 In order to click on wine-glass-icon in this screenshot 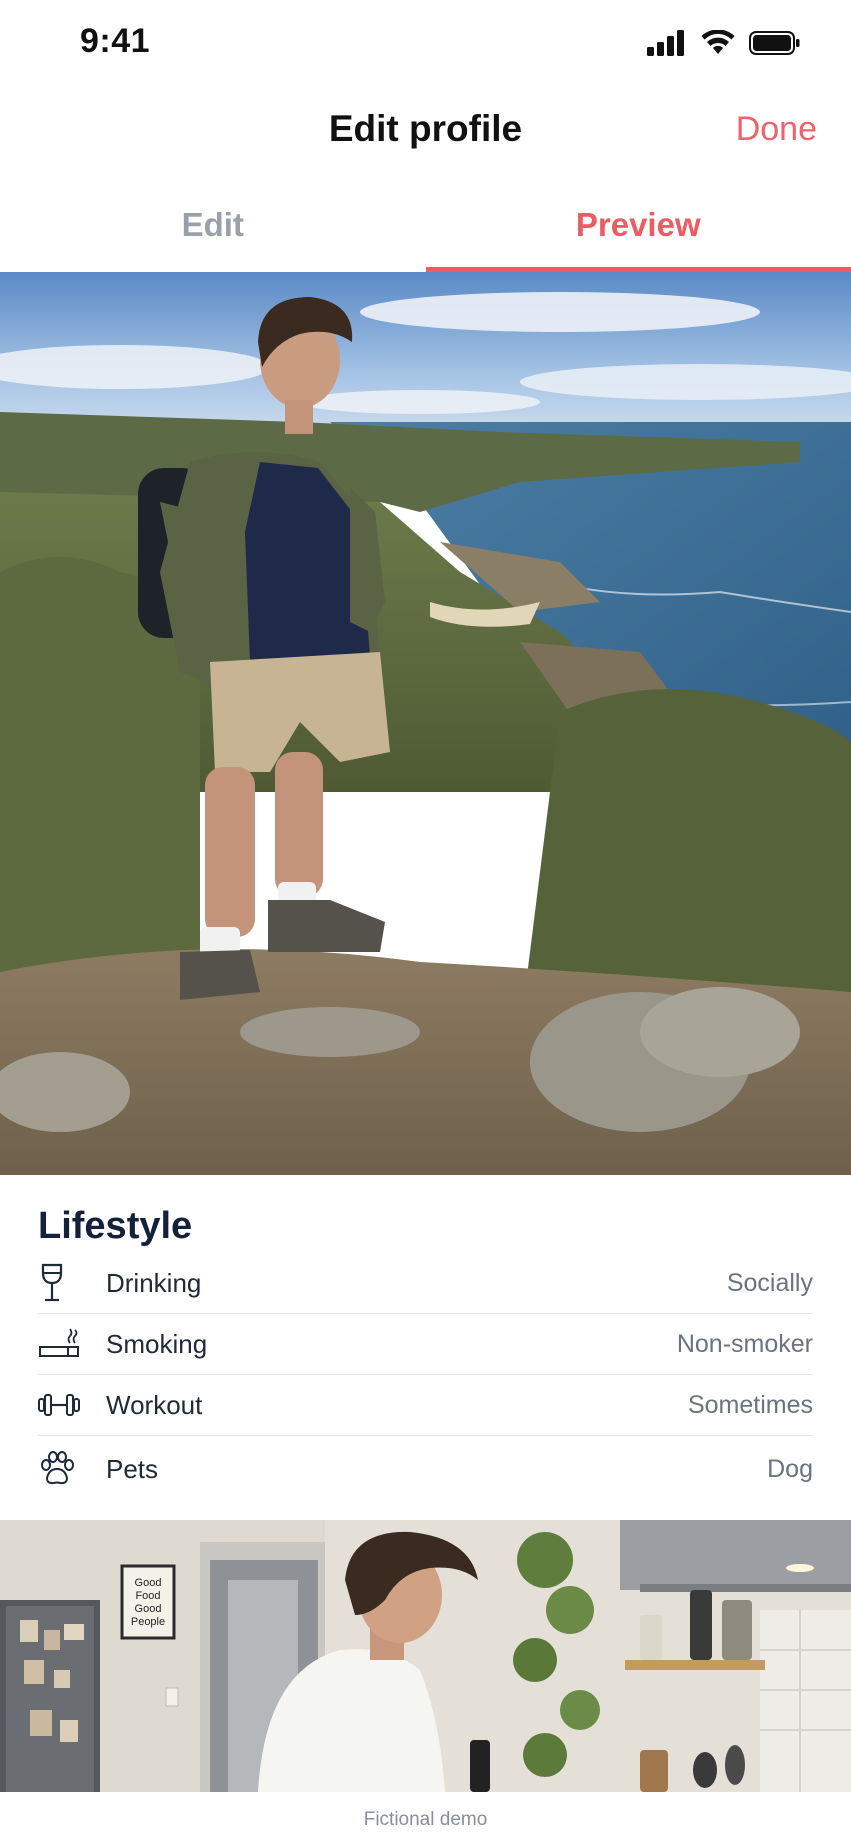, I will do `click(60, 1283)`.